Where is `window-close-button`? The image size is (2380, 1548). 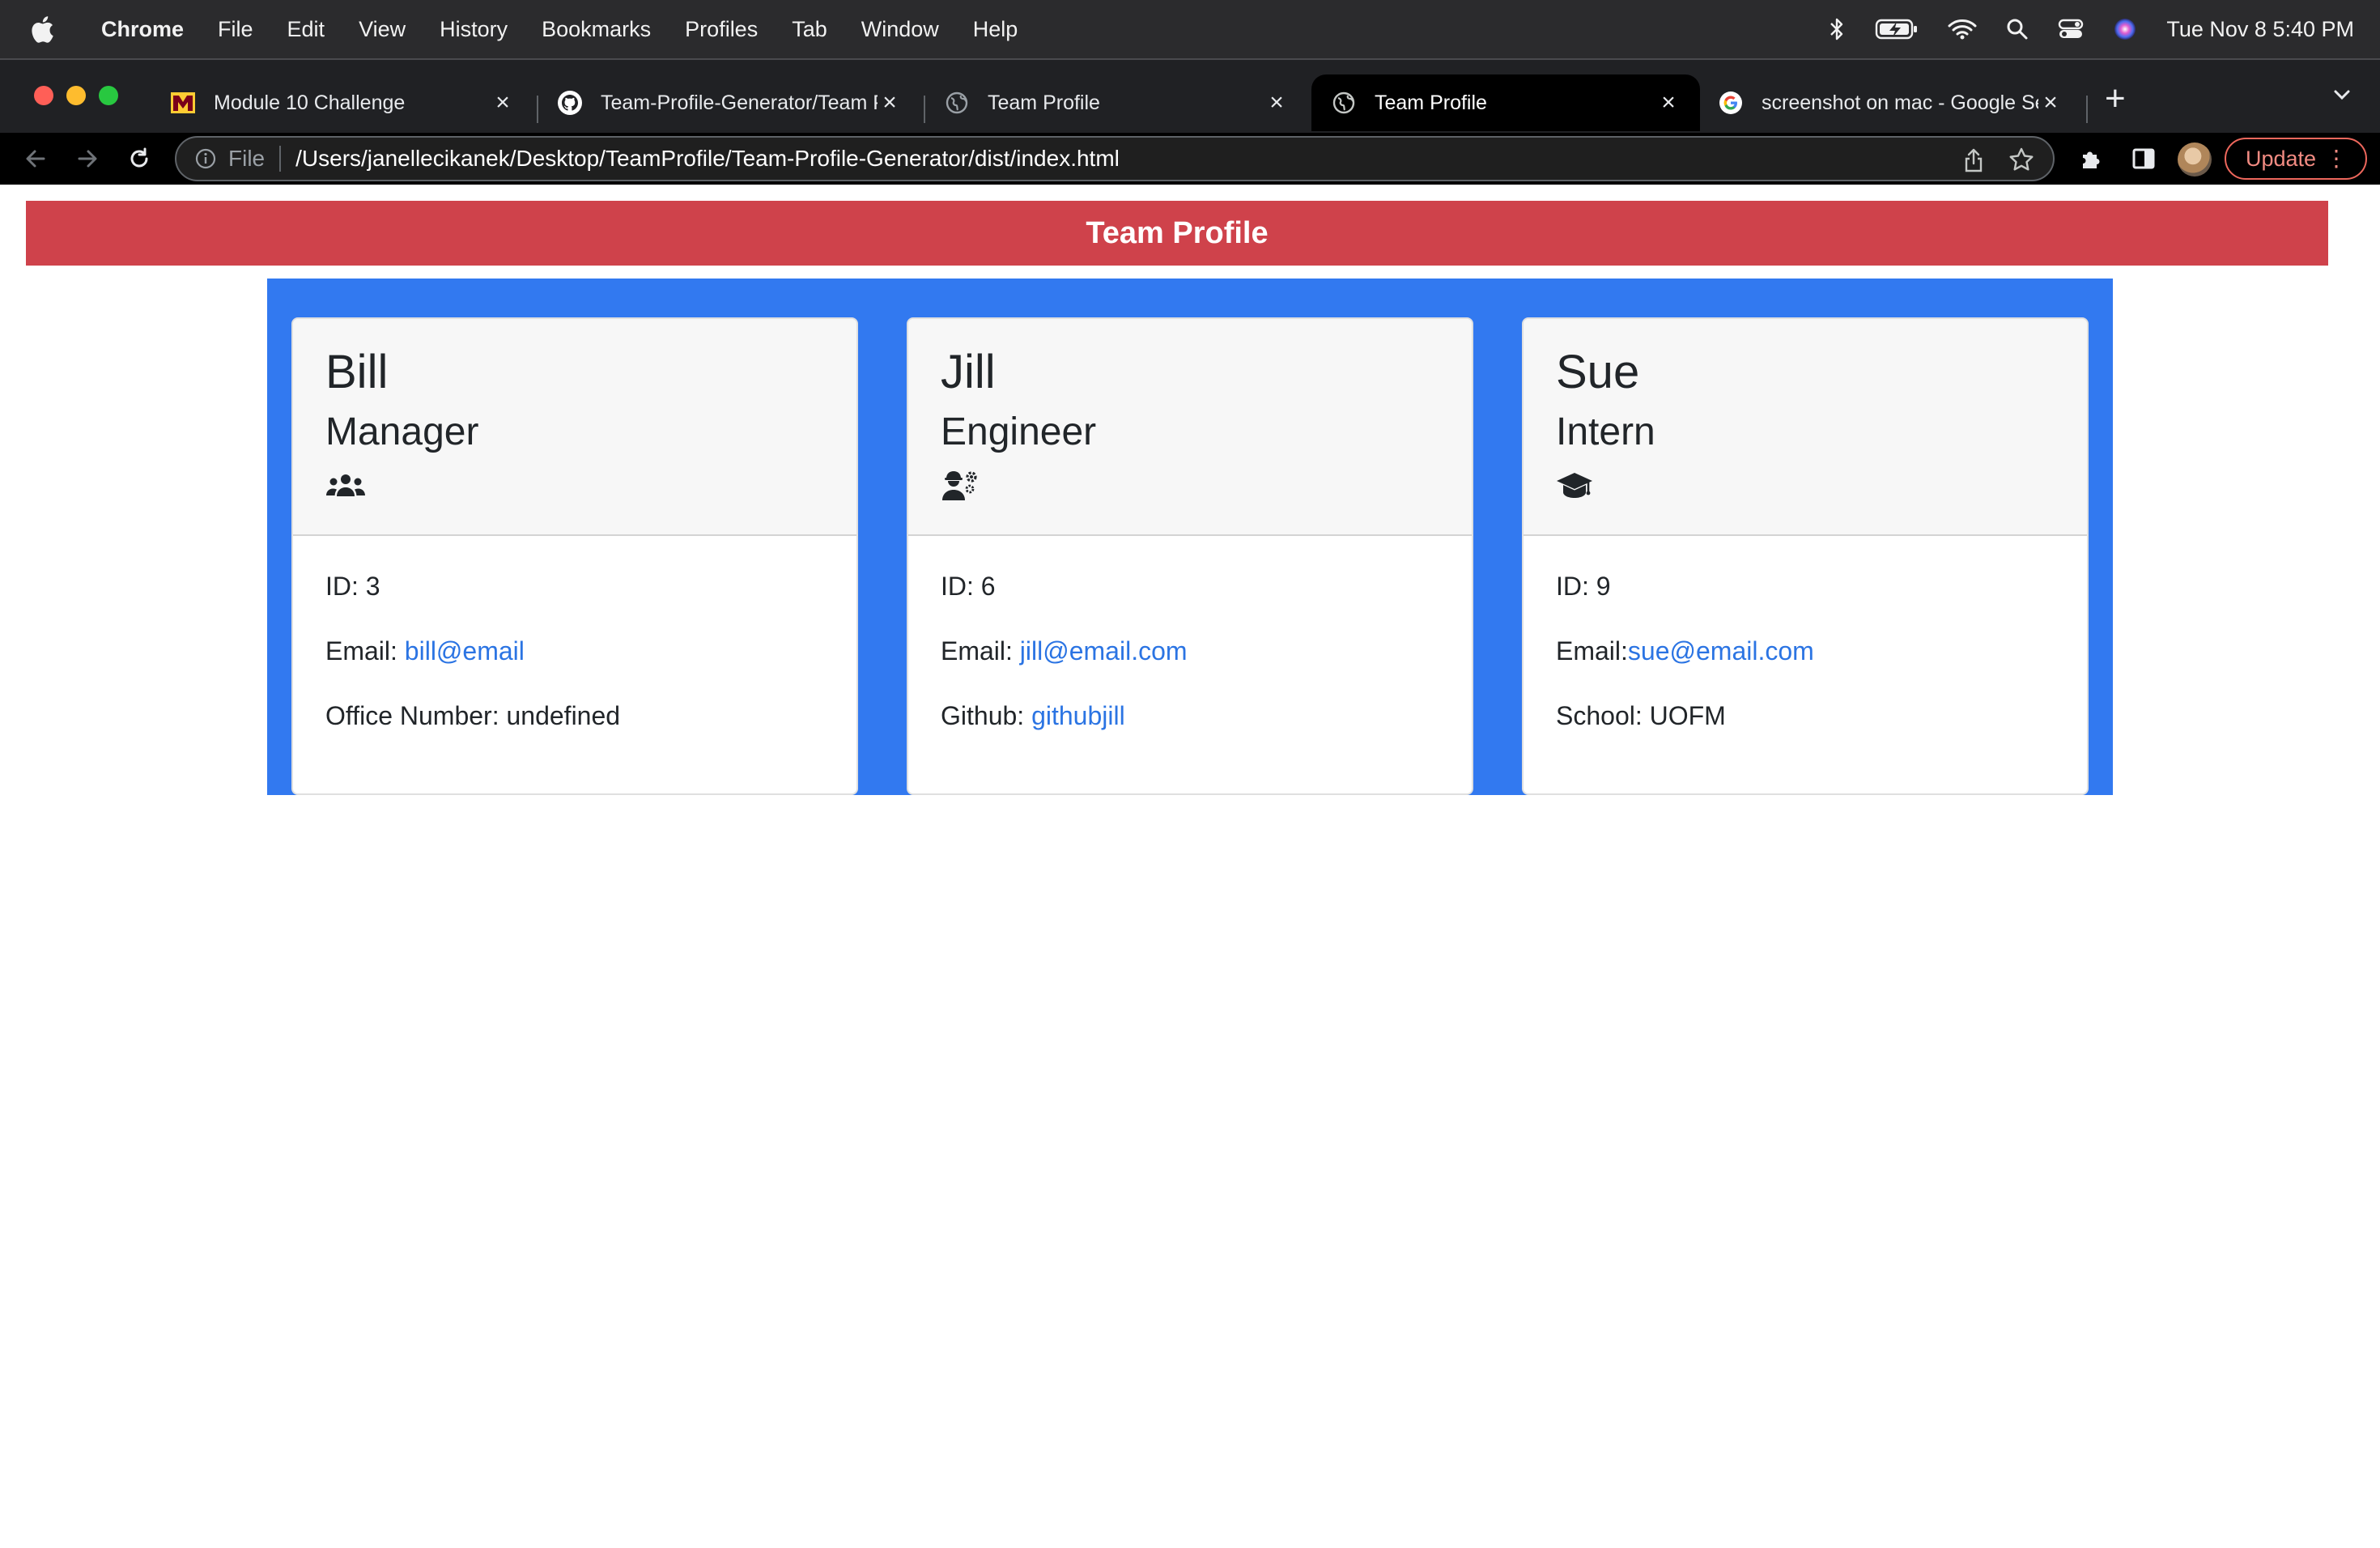
window-close-button is located at coordinates (43, 96).